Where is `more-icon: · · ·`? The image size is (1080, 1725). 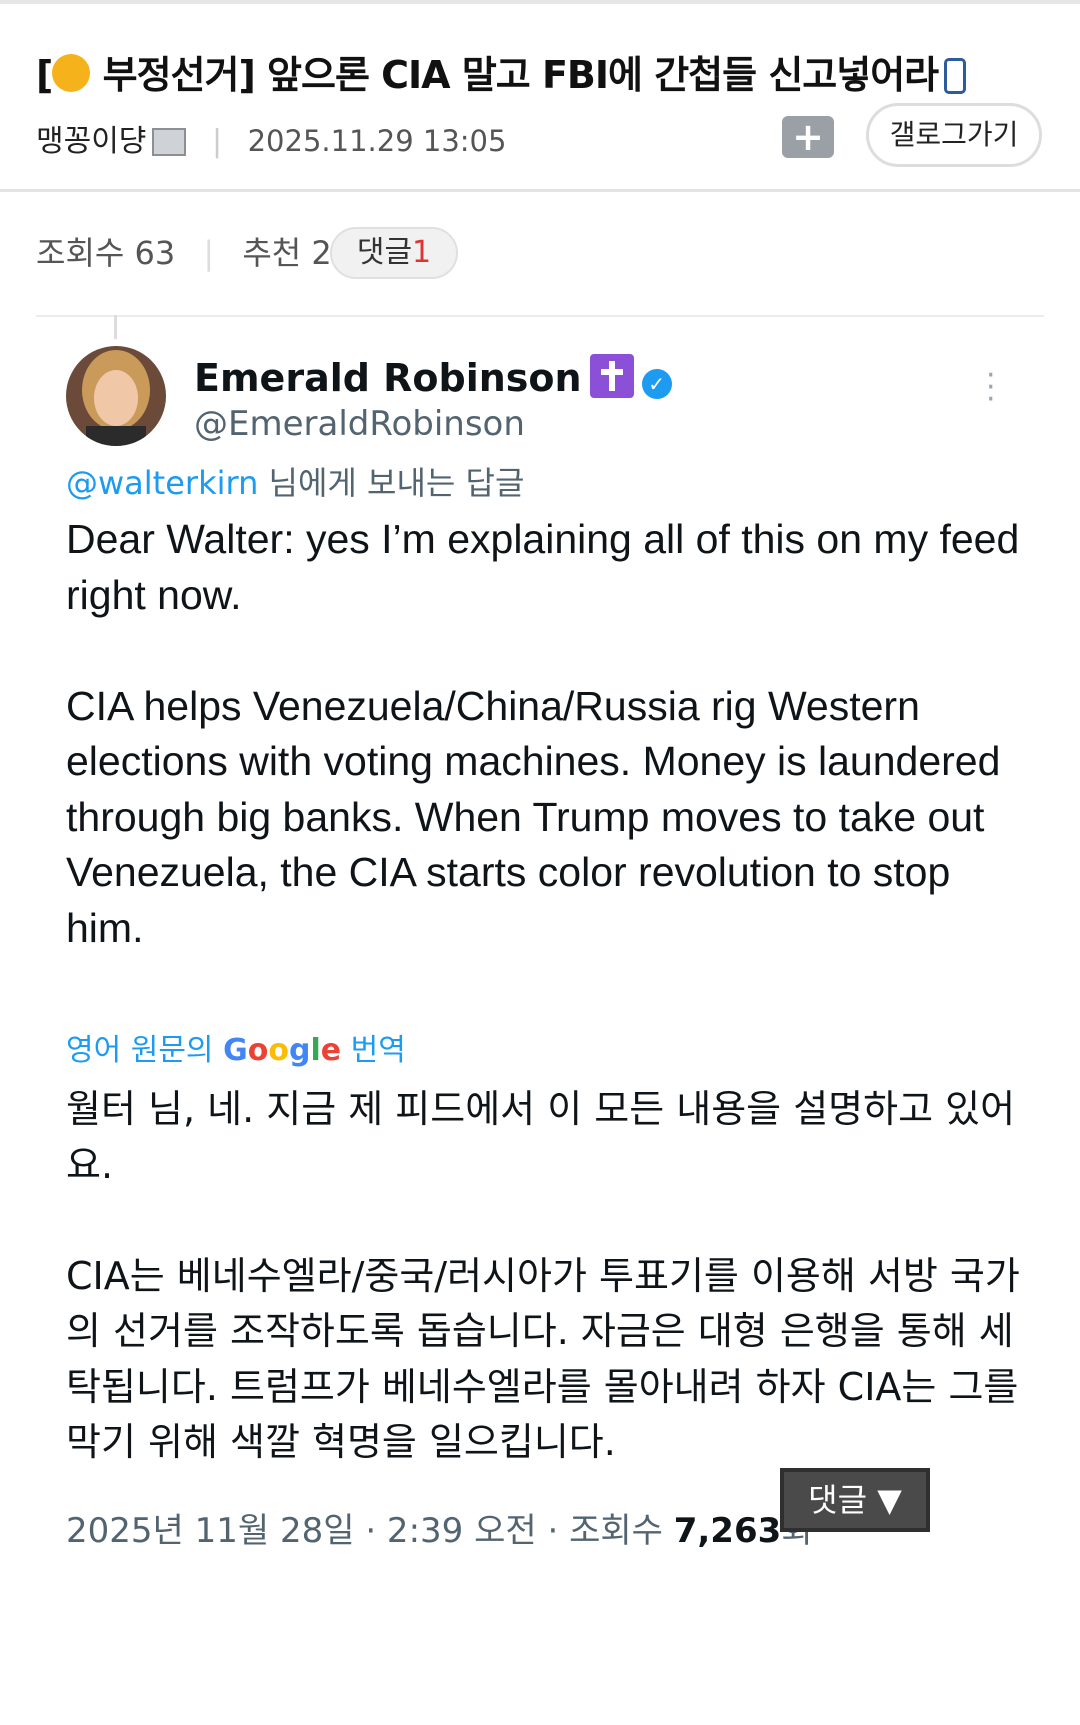
more-icon: · · · is located at coordinates (991, 388).